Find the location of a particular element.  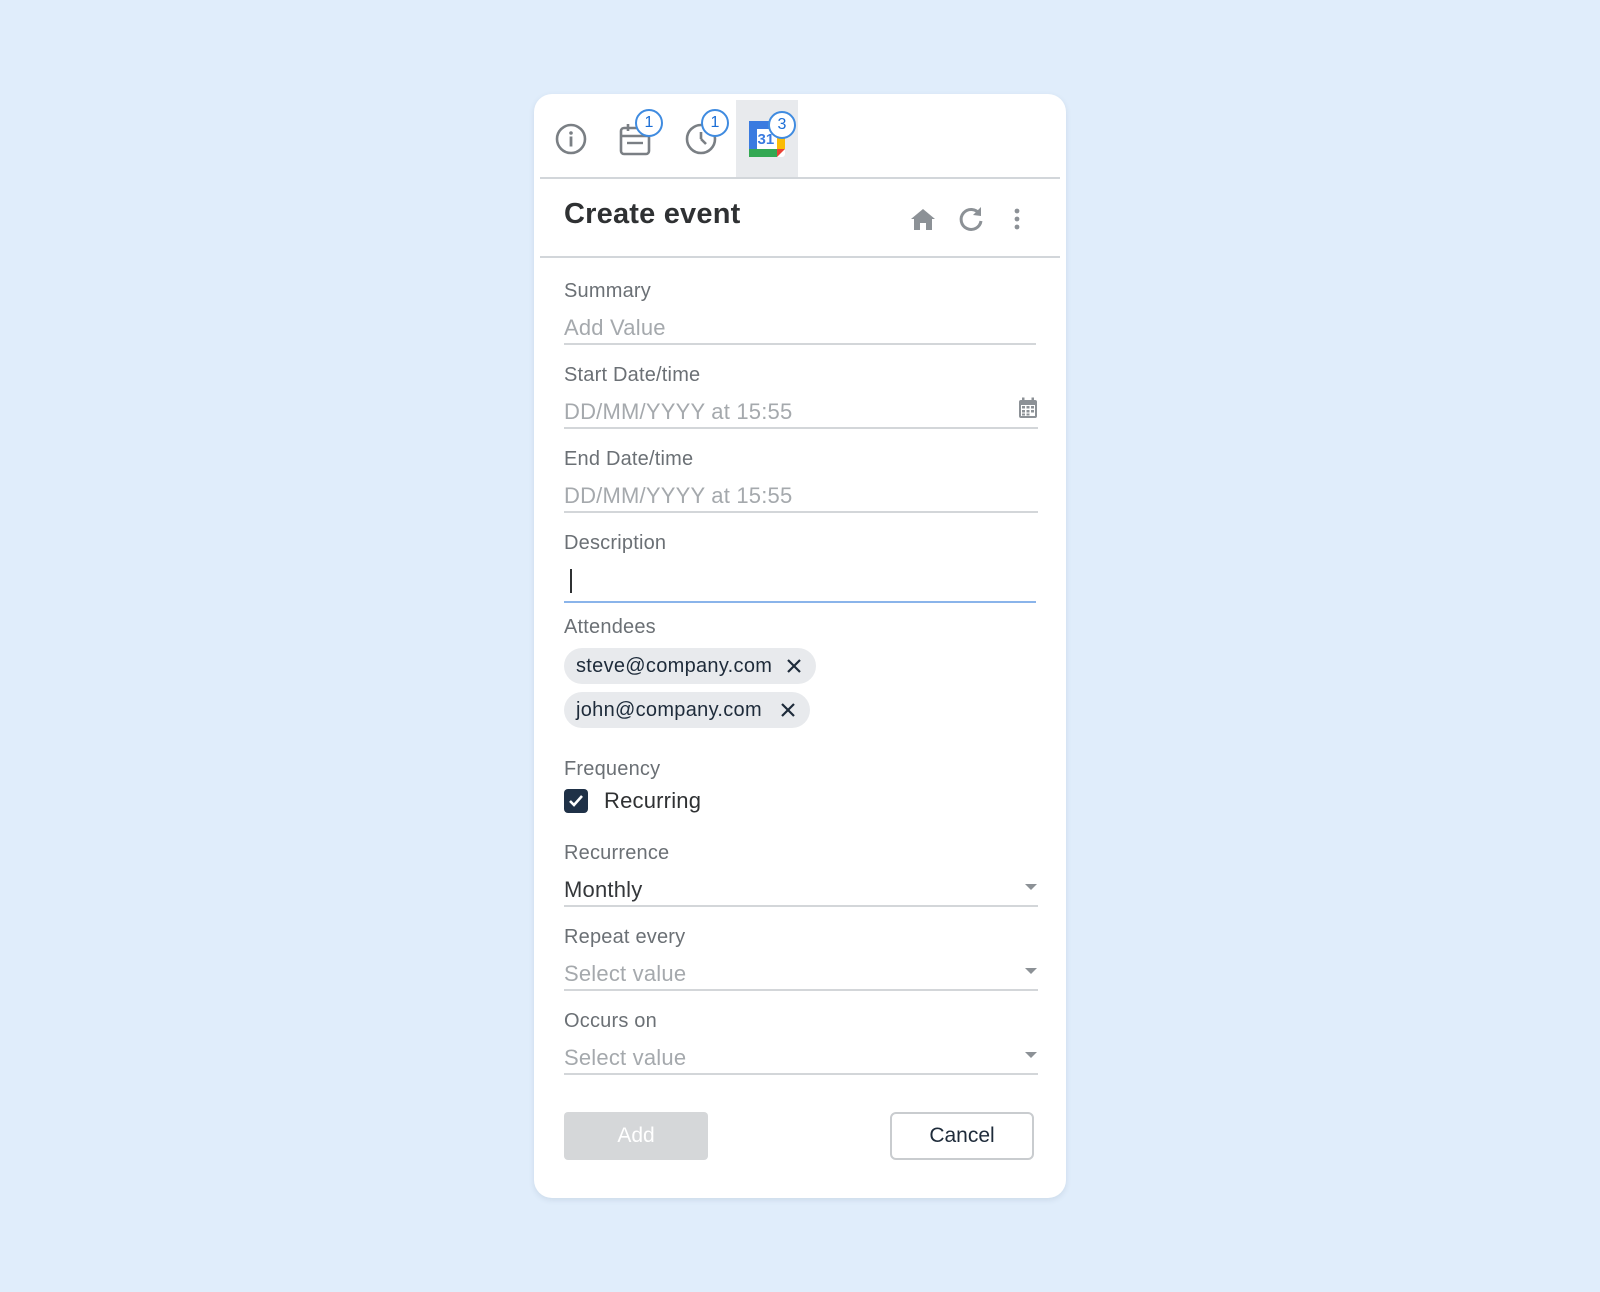

calendar-badge: 1 is located at coordinates (649, 123).